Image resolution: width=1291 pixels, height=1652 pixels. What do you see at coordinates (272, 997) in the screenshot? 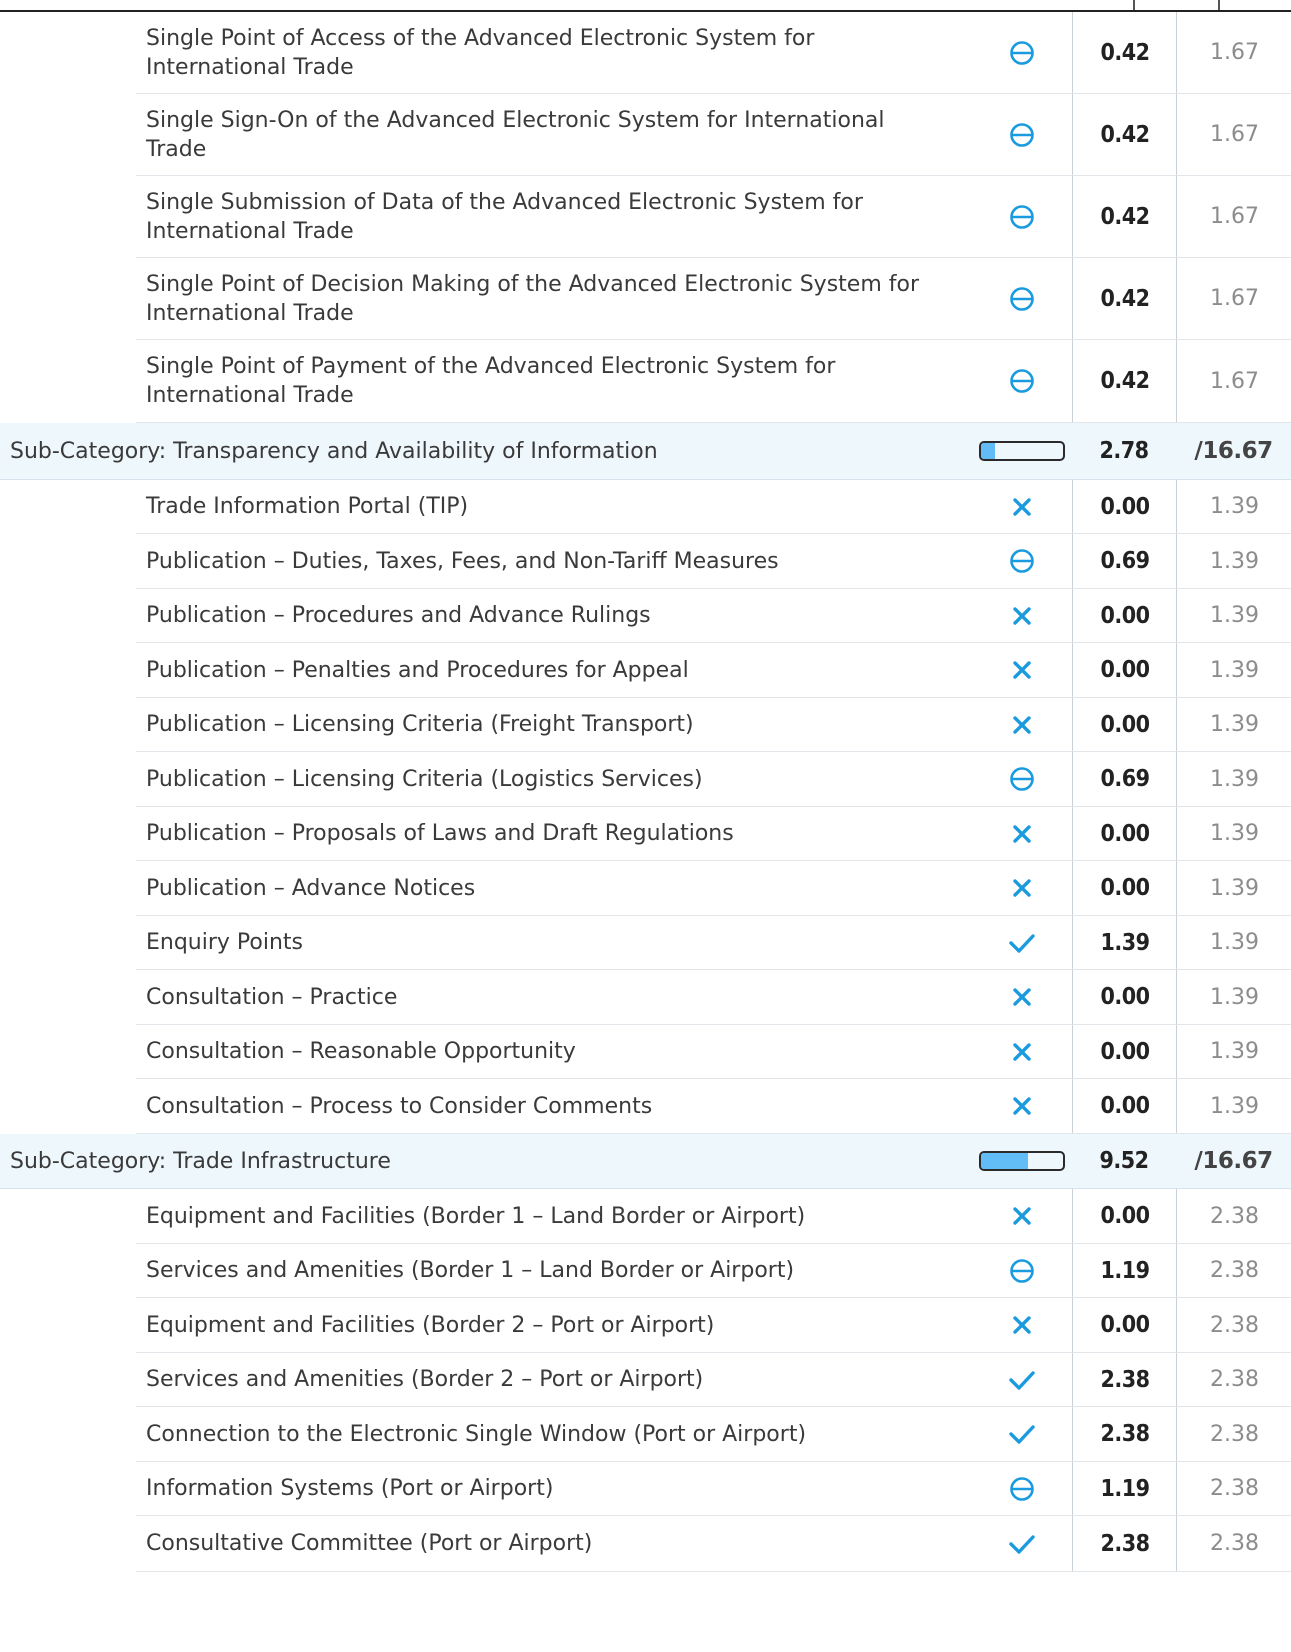
I see `indicator-label: Consultation – Practice` at bounding box center [272, 997].